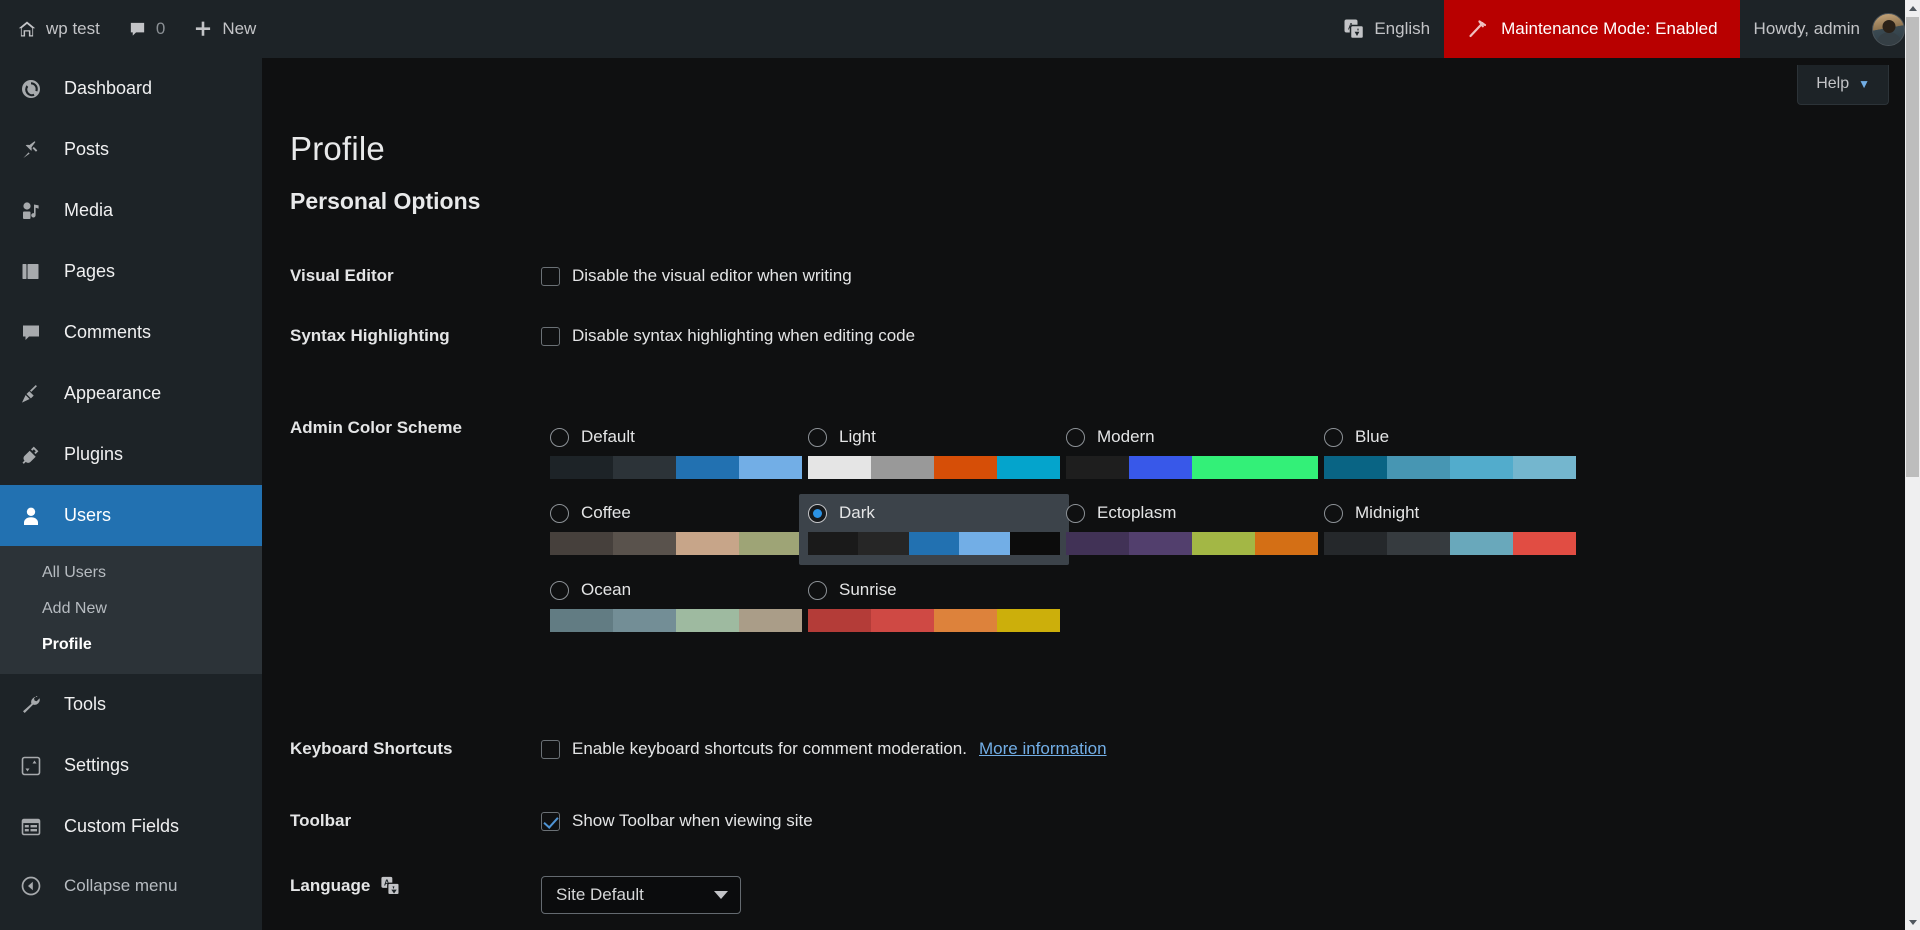  What do you see at coordinates (934, 453) in the screenshot?
I see `color-scheme-option-light: Light` at bounding box center [934, 453].